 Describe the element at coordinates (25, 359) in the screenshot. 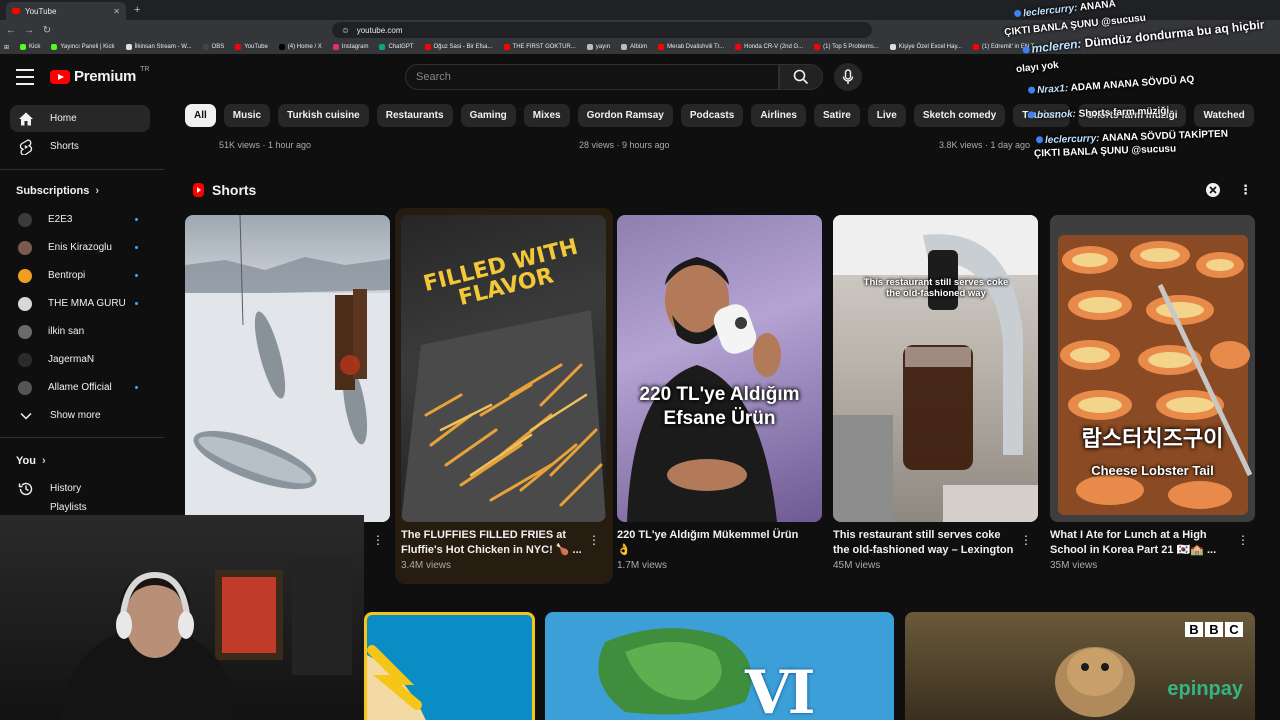

I see `channel-avatar` at that location.